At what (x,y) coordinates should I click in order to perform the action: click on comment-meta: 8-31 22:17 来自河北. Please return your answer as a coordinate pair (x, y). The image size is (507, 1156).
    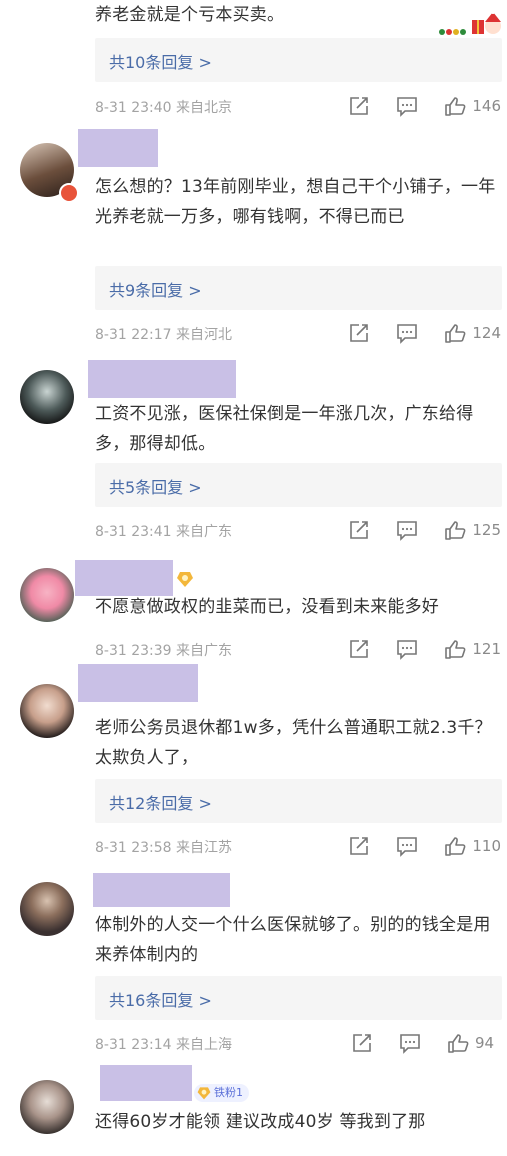
    Looking at the image, I should click on (164, 335).